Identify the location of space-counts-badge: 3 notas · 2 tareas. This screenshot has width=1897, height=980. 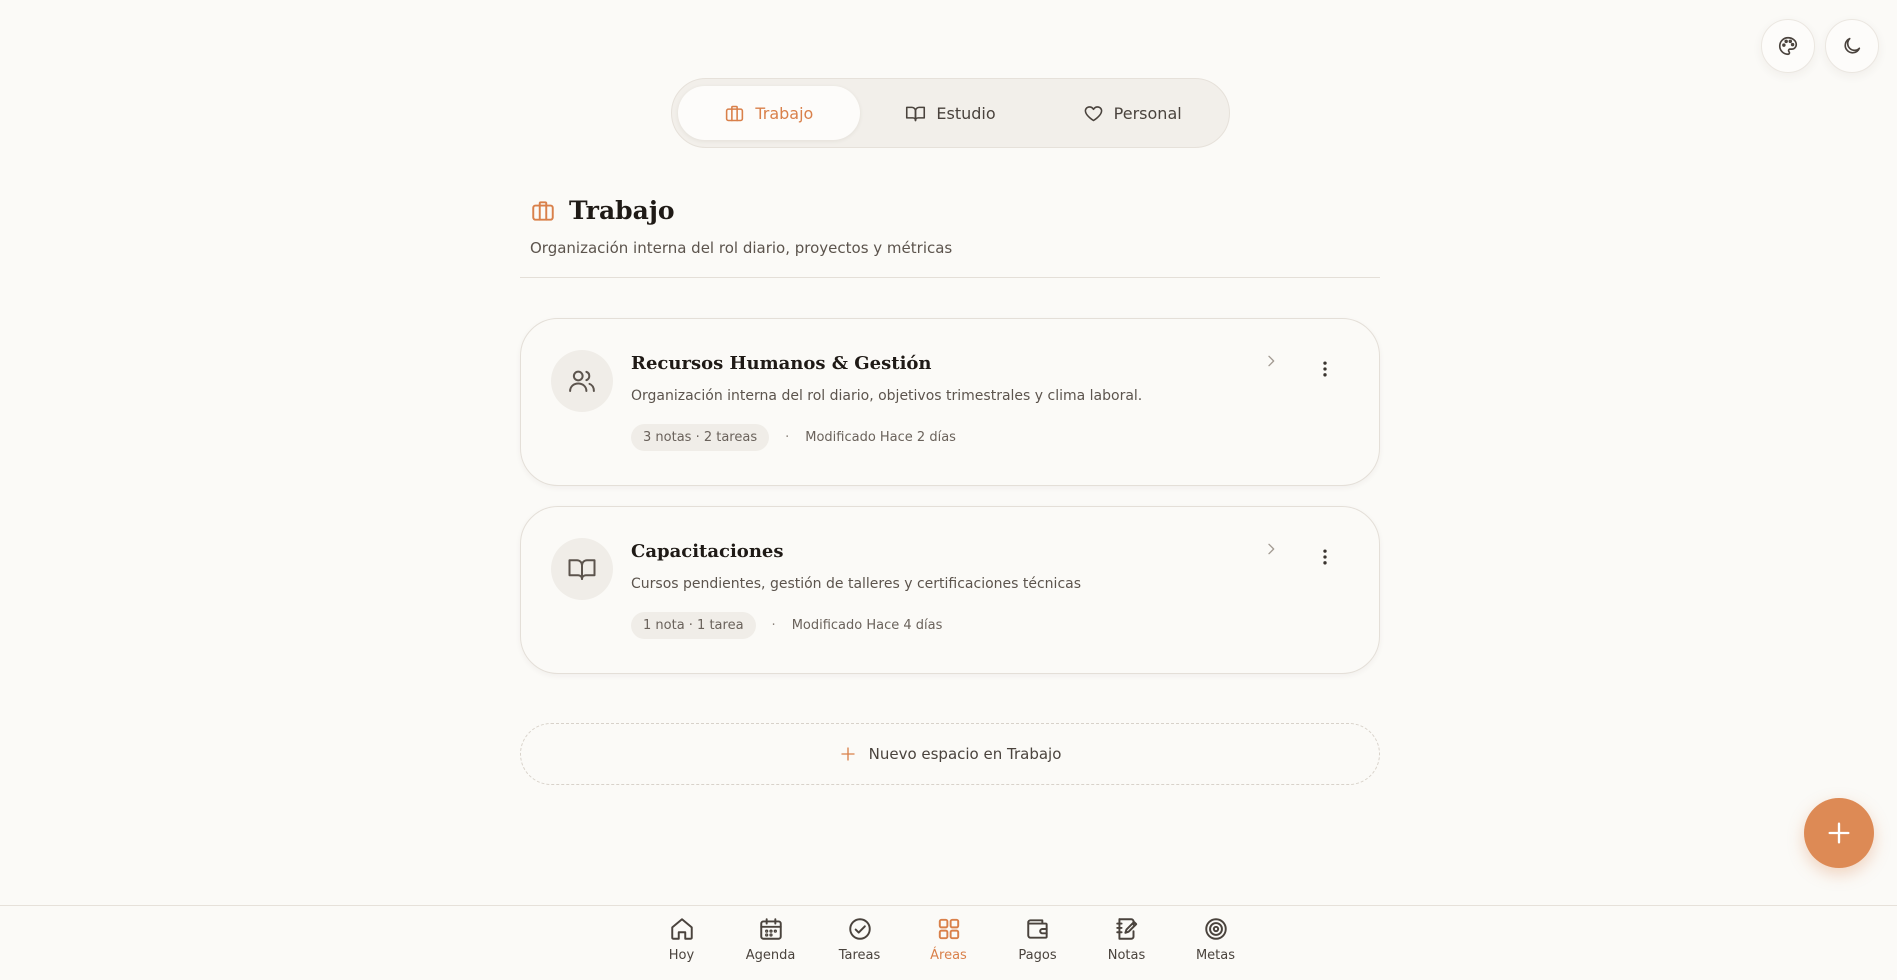
(700, 437).